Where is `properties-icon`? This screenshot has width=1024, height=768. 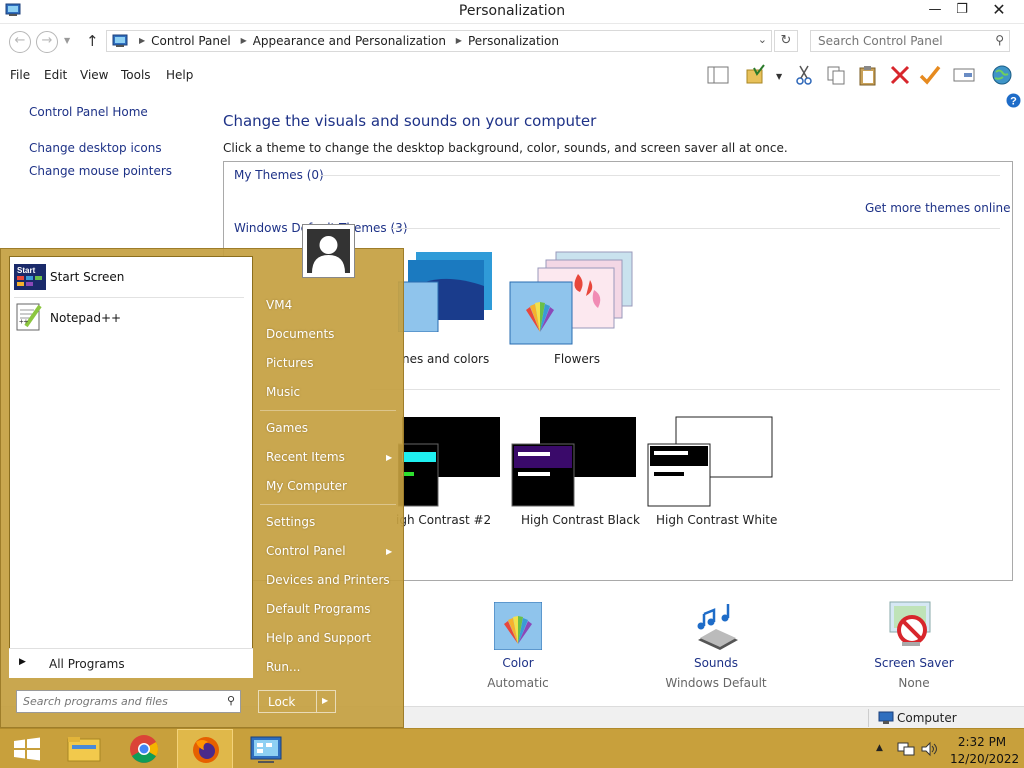 properties-icon is located at coordinates (964, 75).